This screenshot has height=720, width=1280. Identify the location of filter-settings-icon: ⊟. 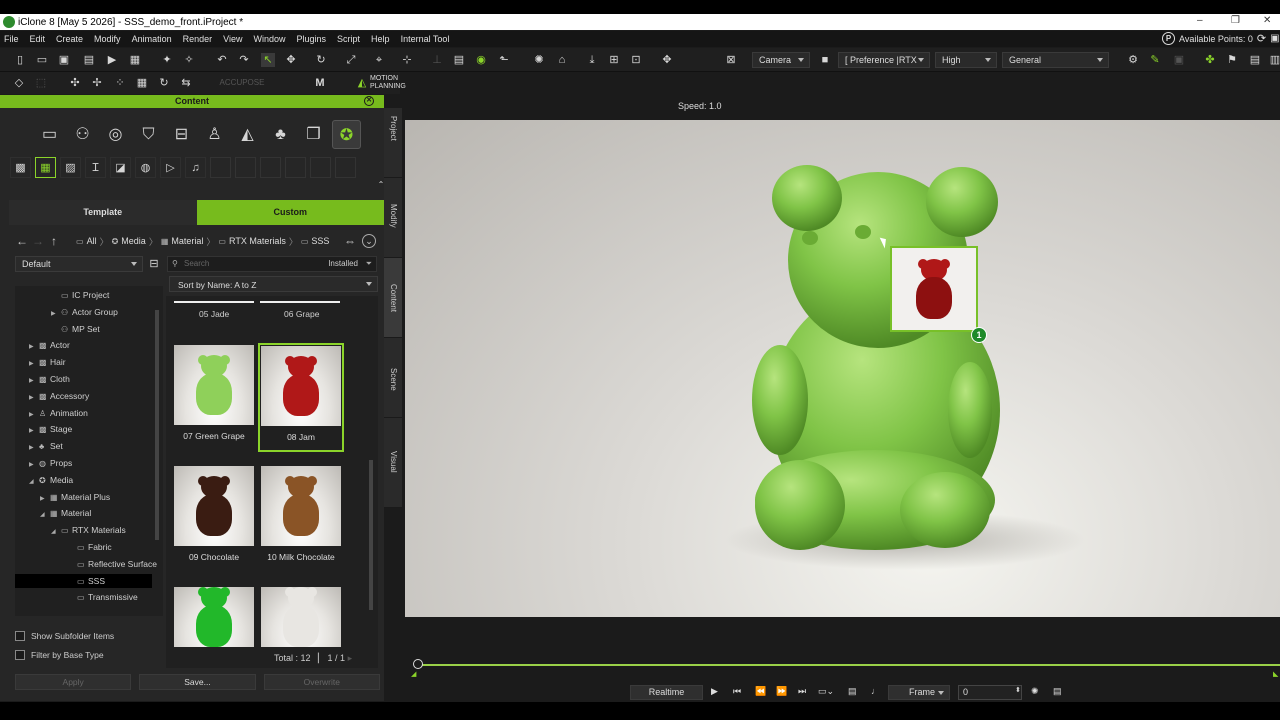
(154, 264).